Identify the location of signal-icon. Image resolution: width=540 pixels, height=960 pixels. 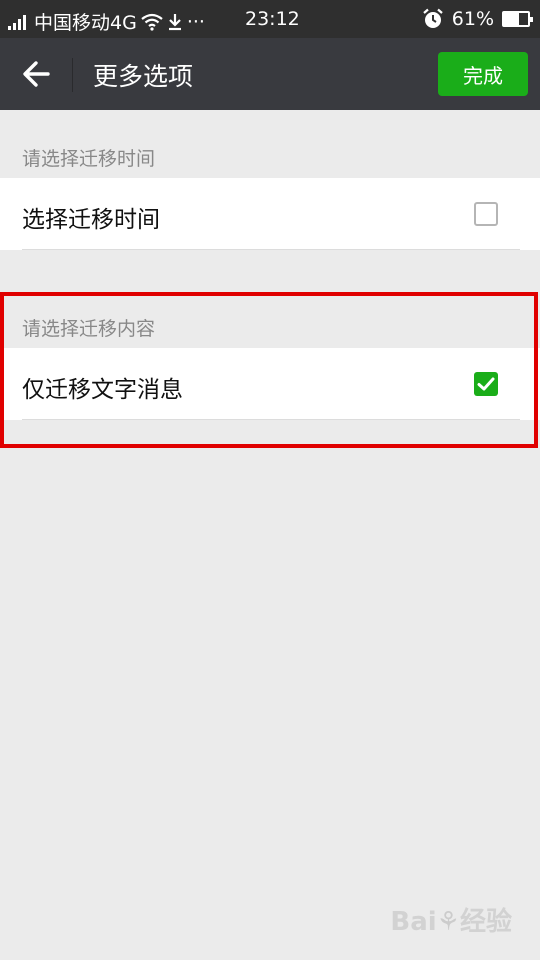
(17, 22).